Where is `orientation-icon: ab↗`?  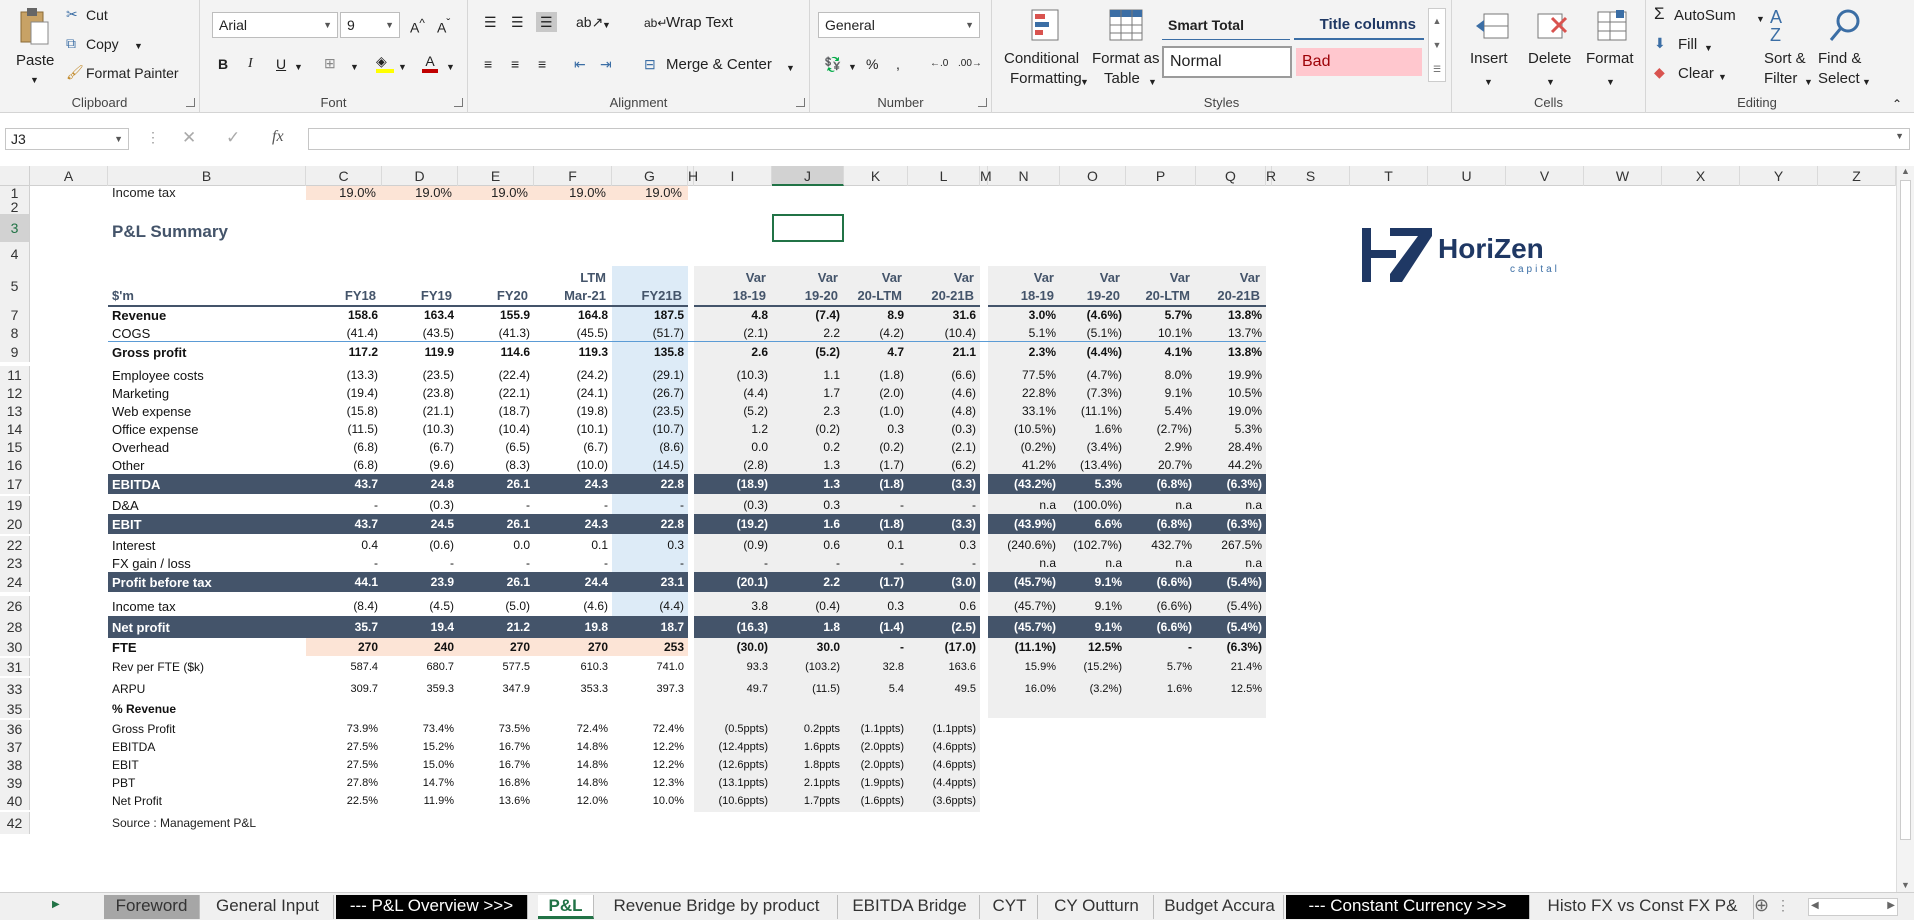 orientation-icon: ab↗ is located at coordinates (589, 22).